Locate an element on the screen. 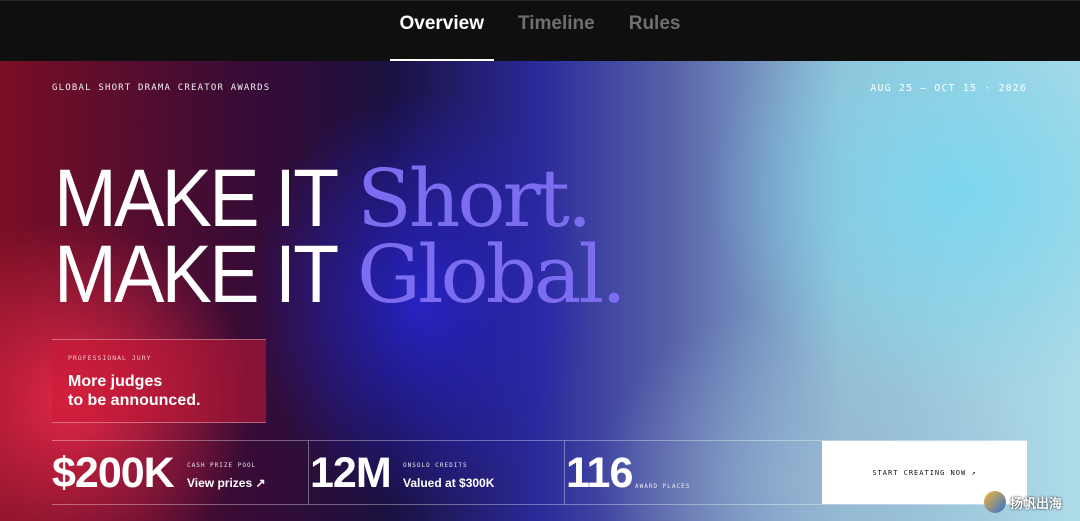 Image resolution: width=1080 pixels, height=521 pixels. headline-make-it-1: MAKE IT is located at coordinates (196, 198).